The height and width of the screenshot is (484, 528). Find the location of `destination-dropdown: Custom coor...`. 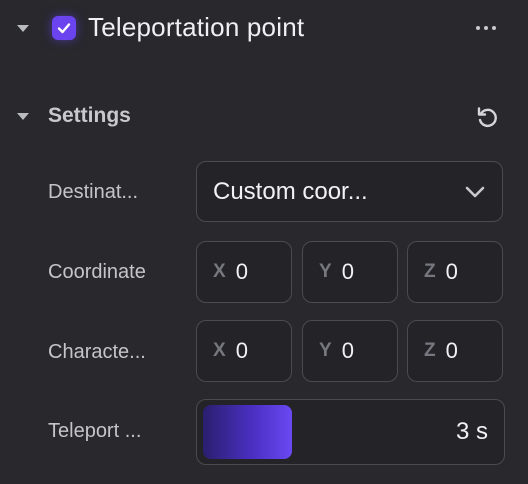

destination-dropdown: Custom coor... is located at coordinates (349, 191).